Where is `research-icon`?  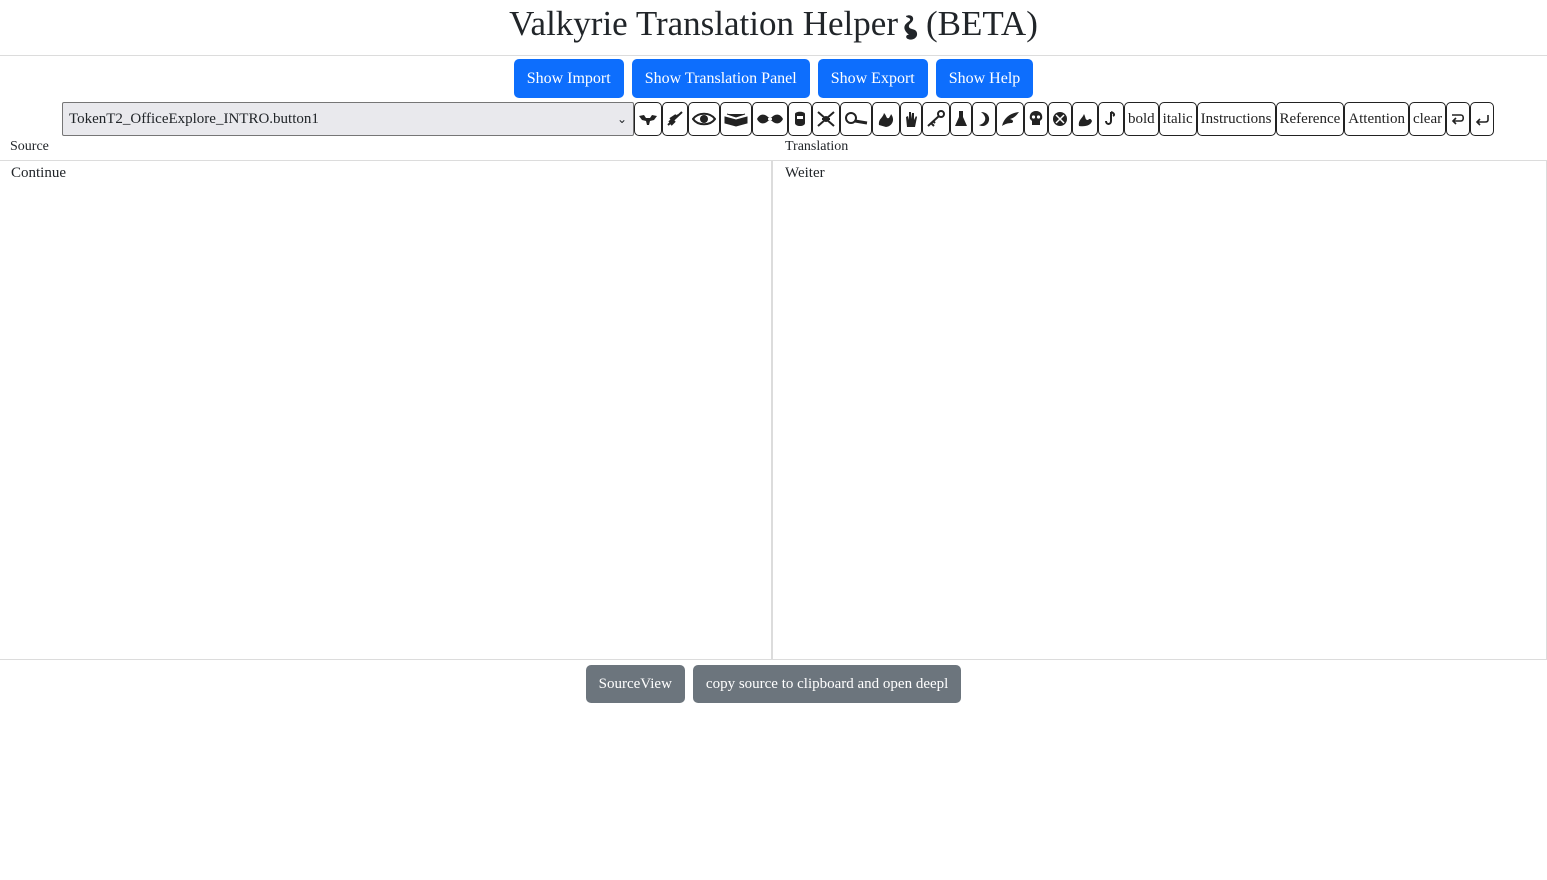
research-icon is located at coordinates (856, 118).